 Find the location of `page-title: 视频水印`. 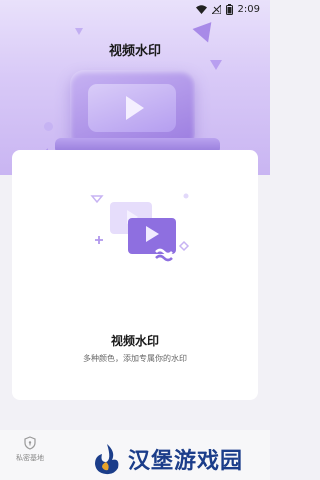

page-title: 视频水印 is located at coordinates (134, 51).